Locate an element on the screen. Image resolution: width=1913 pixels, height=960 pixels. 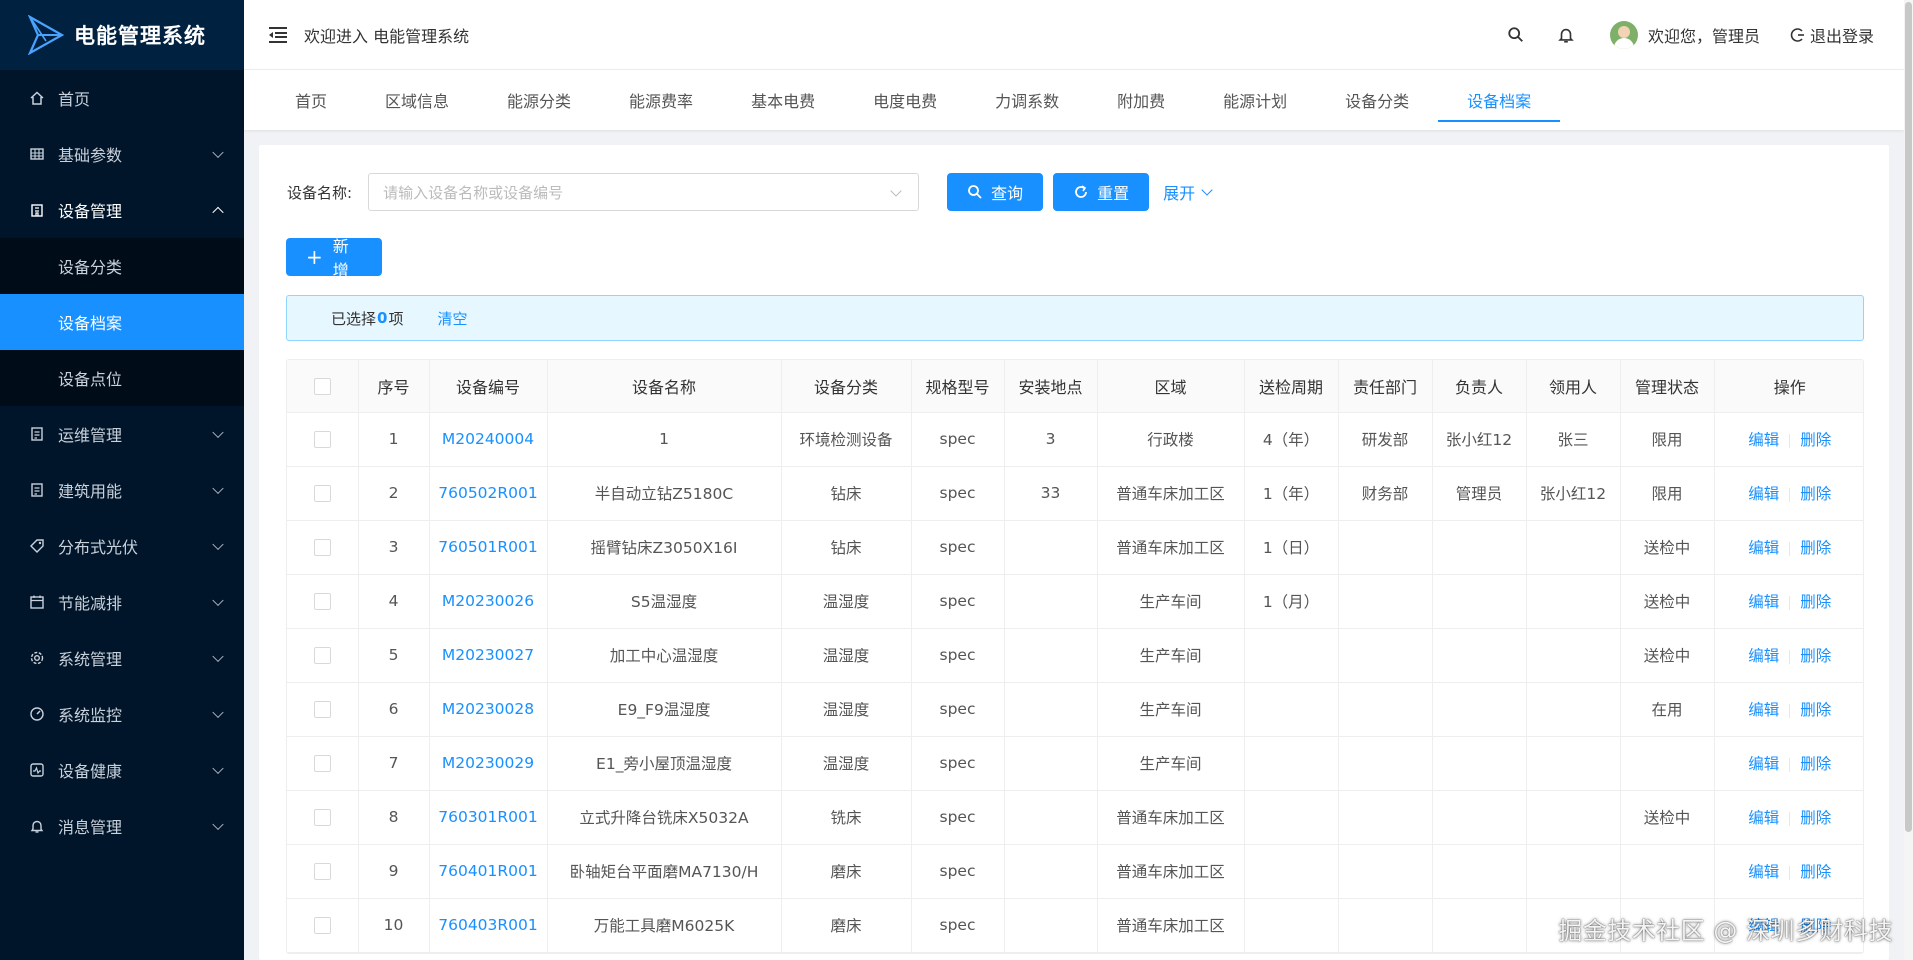
cell-name: E9_F9温湿度 is located at coordinates (664, 709).